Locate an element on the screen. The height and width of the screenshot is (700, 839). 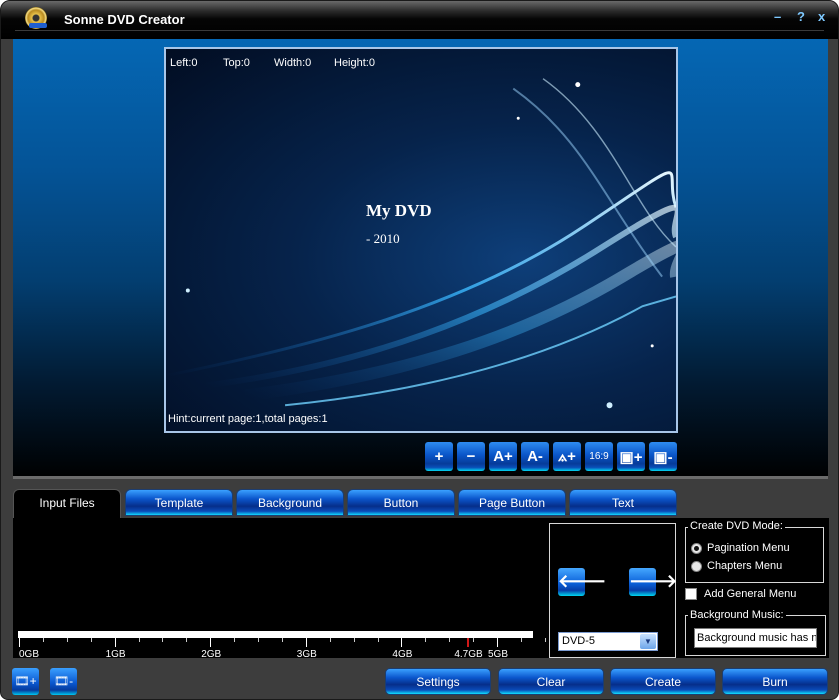
coord-width: Width:0 is located at coordinates (293, 63).